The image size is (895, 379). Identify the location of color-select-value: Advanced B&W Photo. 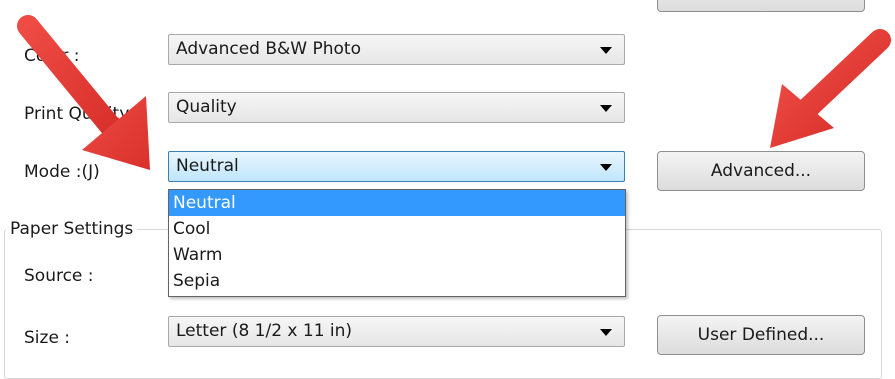
(268, 49).